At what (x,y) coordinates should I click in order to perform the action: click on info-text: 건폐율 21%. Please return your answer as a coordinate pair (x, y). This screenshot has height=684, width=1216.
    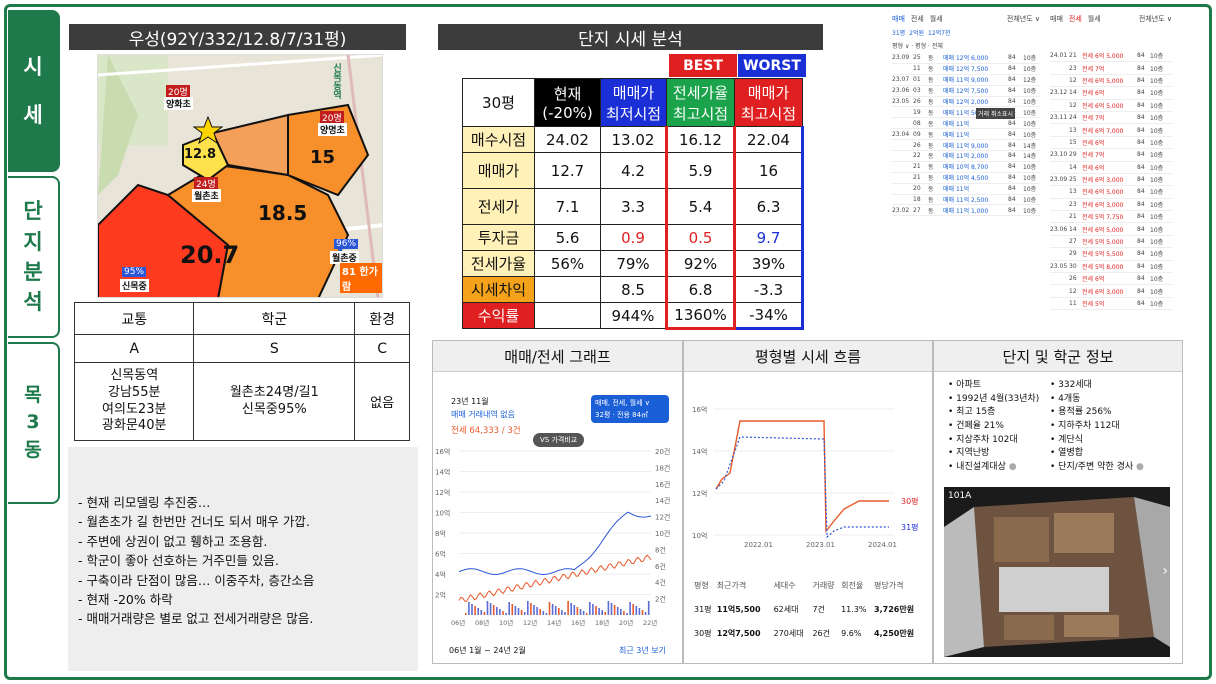
    Looking at the image, I should click on (980, 426).